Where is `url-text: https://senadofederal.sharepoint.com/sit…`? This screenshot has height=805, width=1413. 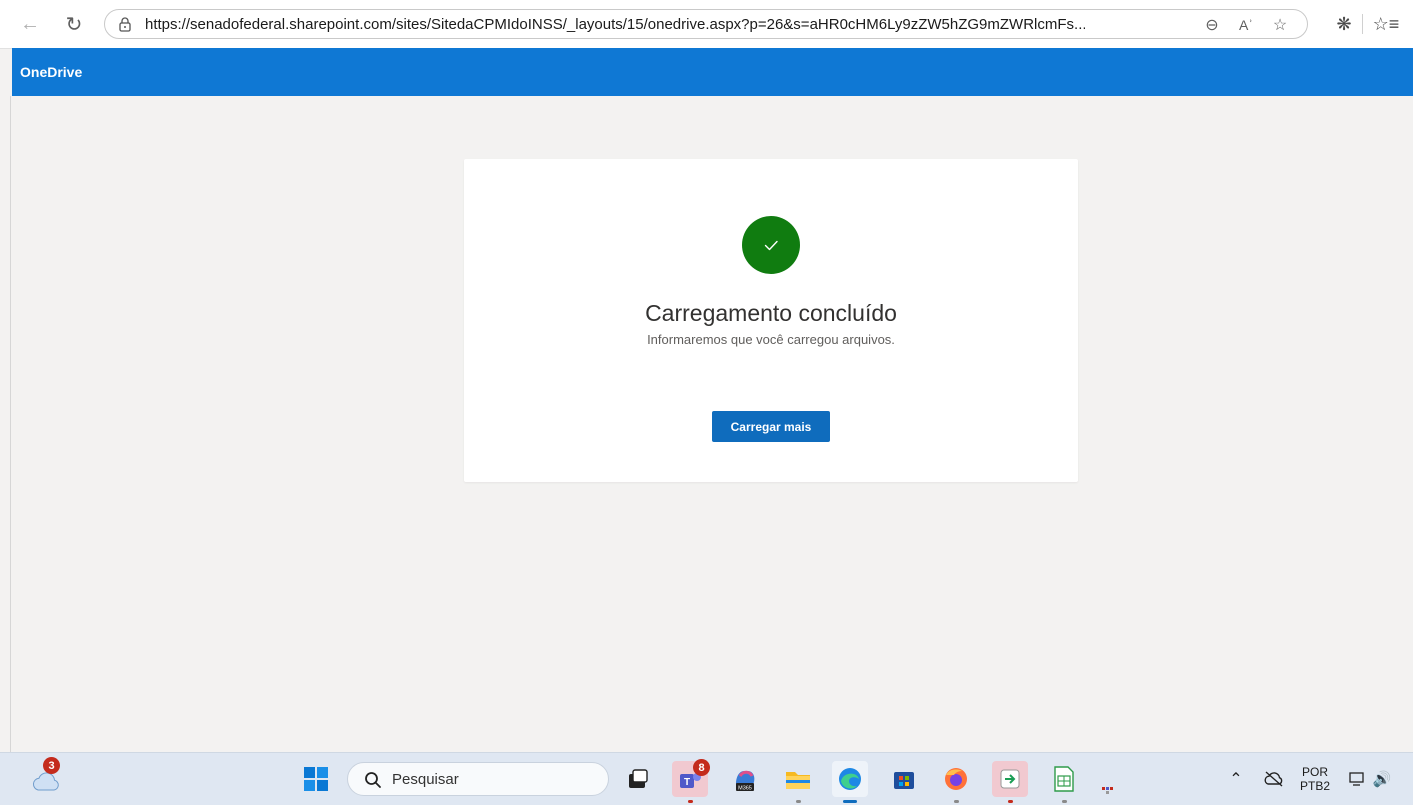
url-text: https://senadofederal.sharepoint.com/sit… is located at coordinates (615, 24).